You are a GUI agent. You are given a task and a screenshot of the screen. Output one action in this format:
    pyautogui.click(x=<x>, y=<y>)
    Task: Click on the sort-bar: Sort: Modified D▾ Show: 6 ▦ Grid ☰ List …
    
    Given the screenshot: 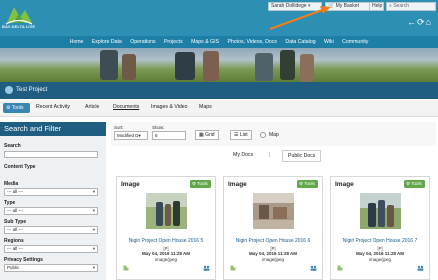 What is the action you would take?
    pyautogui.click(x=273, y=134)
    